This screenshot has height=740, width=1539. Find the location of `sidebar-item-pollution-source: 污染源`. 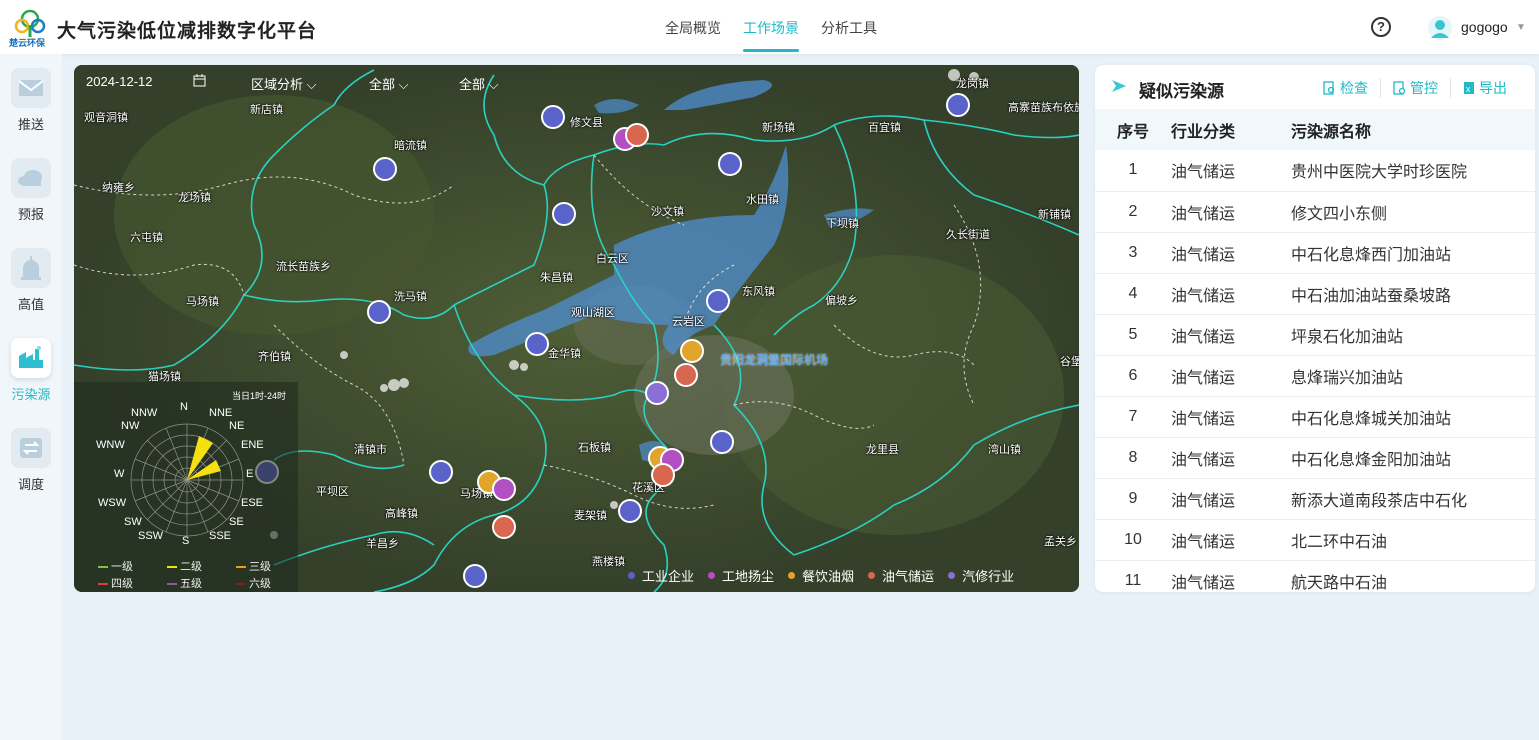

sidebar-item-pollution-source: 污染源 is located at coordinates (31, 368).